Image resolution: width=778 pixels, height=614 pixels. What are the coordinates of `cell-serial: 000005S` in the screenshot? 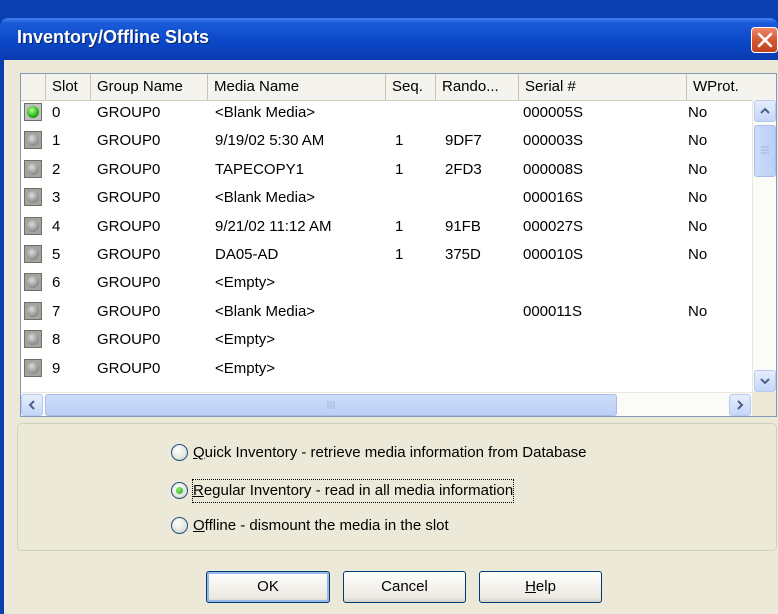 It's located at (553, 112).